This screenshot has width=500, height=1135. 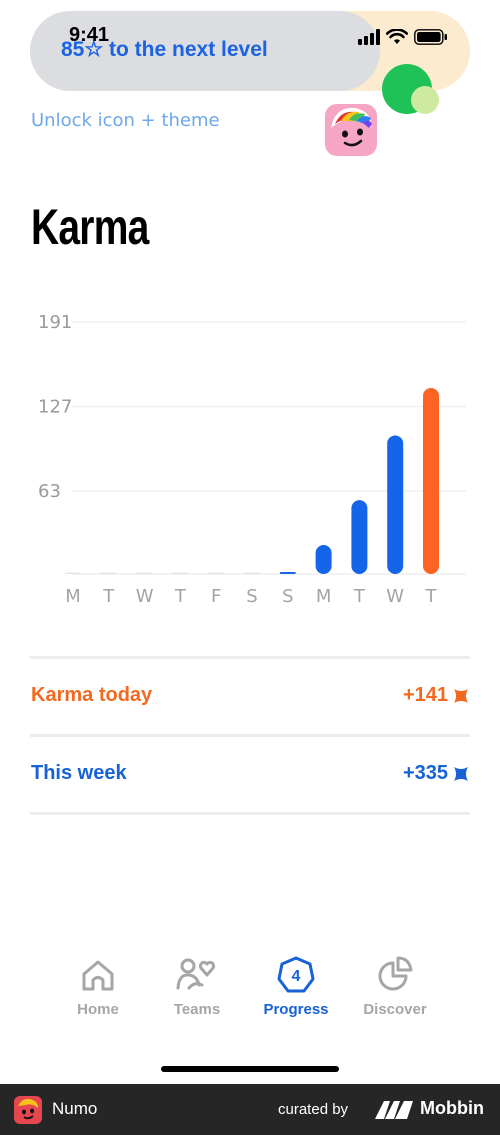 What do you see at coordinates (452, 1108) in the screenshot?
I see `footer-brand: Mobbin` at bounding box center [452, 1108].